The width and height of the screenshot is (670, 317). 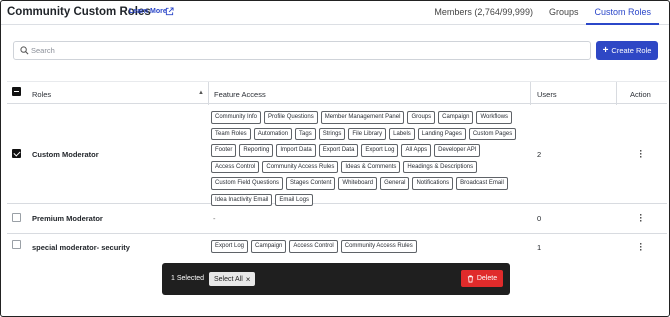 I want to click on search-box, so click(x=302, y=50).